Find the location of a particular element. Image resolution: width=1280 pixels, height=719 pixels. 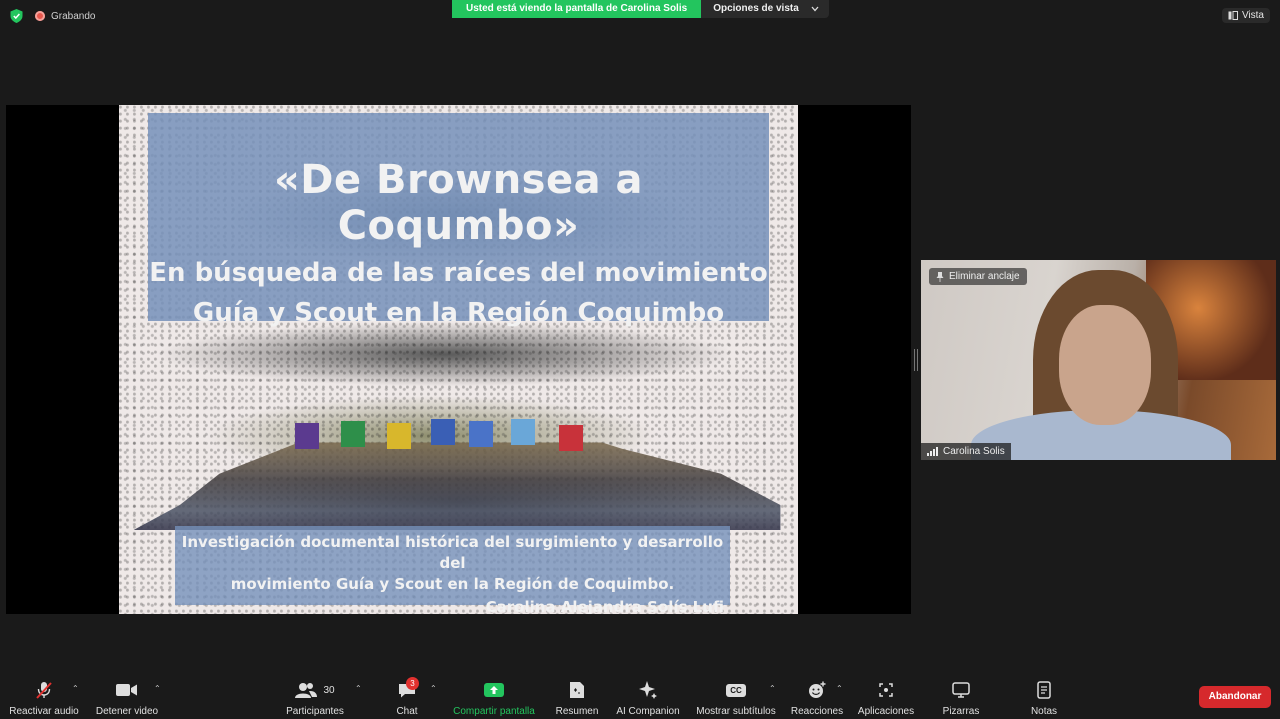

whiteboards-button: Pizarras is located at coordinates (961, 698).